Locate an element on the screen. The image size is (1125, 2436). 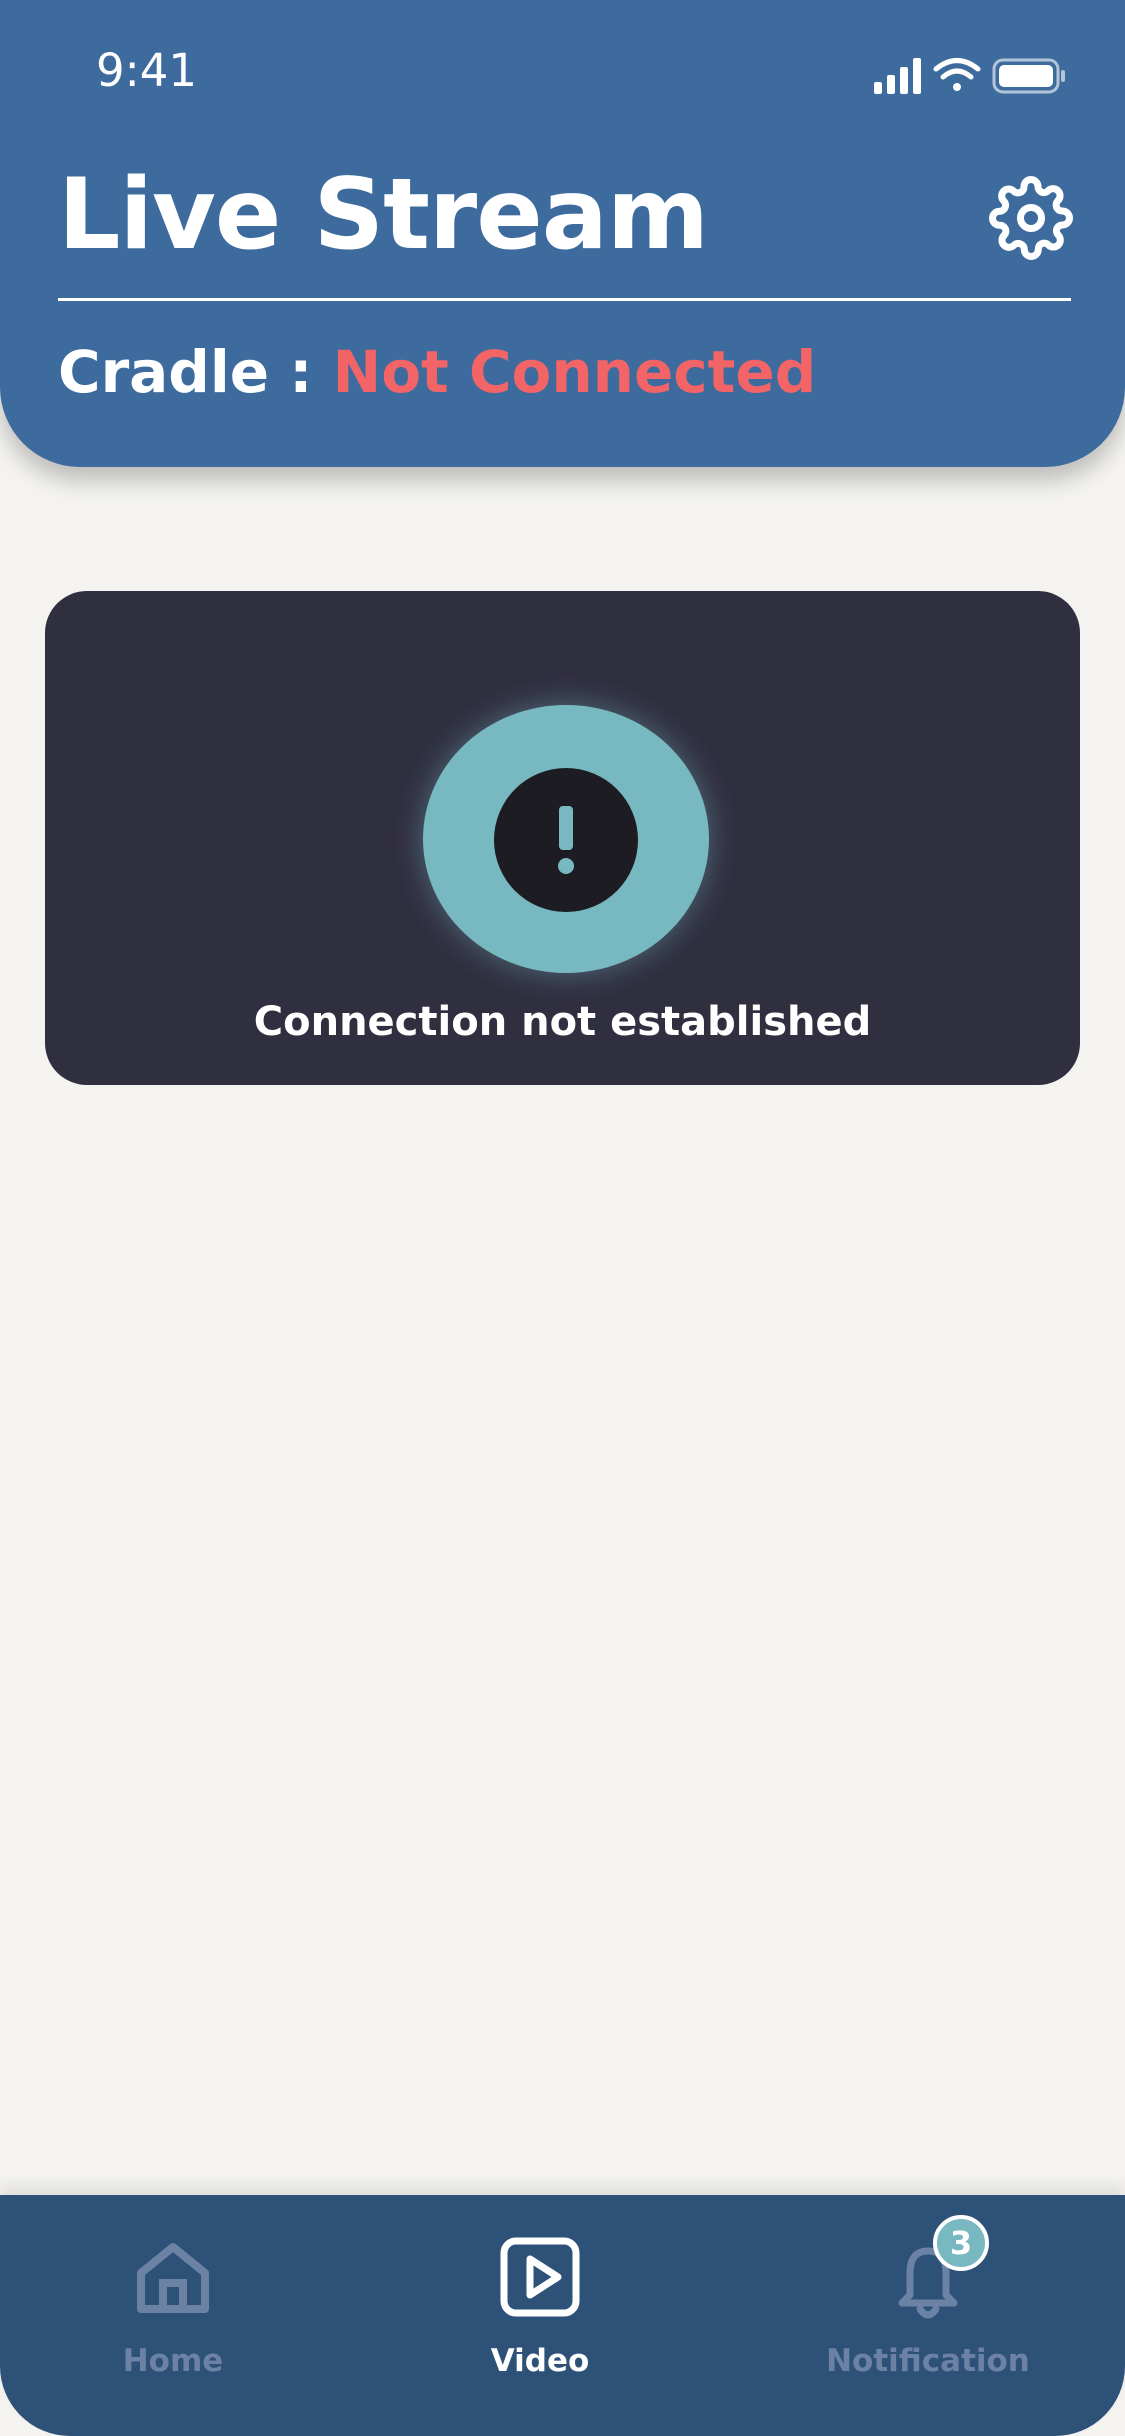
alert-icon is located at coordinates (566, 840).